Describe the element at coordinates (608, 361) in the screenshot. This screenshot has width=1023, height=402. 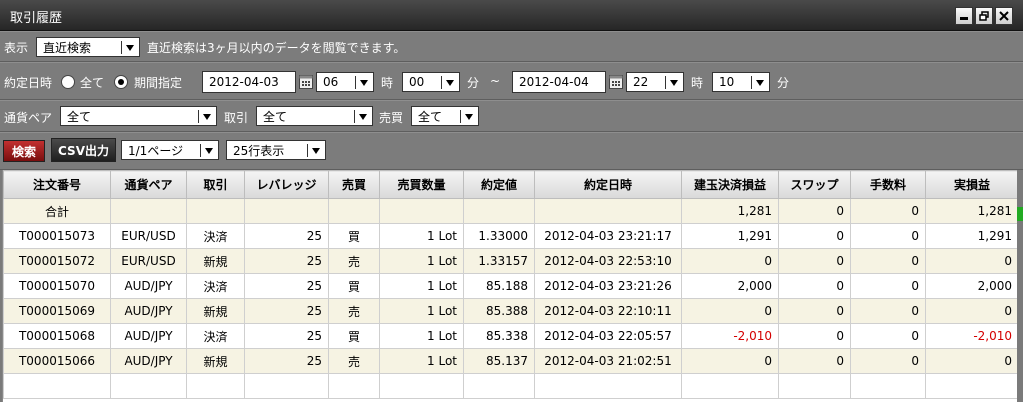
I see `exec-datetime-cell: 2012-04-03 21:02:51` at that location.